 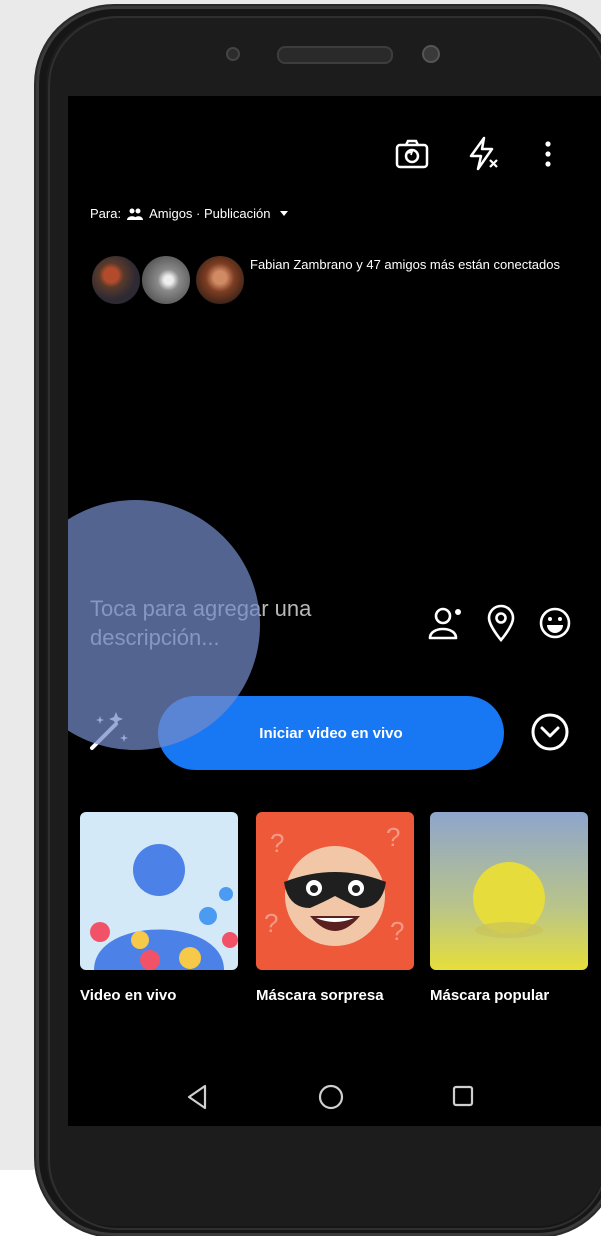 I want to click on more-vertical-icon, so click(x=548, y=154).